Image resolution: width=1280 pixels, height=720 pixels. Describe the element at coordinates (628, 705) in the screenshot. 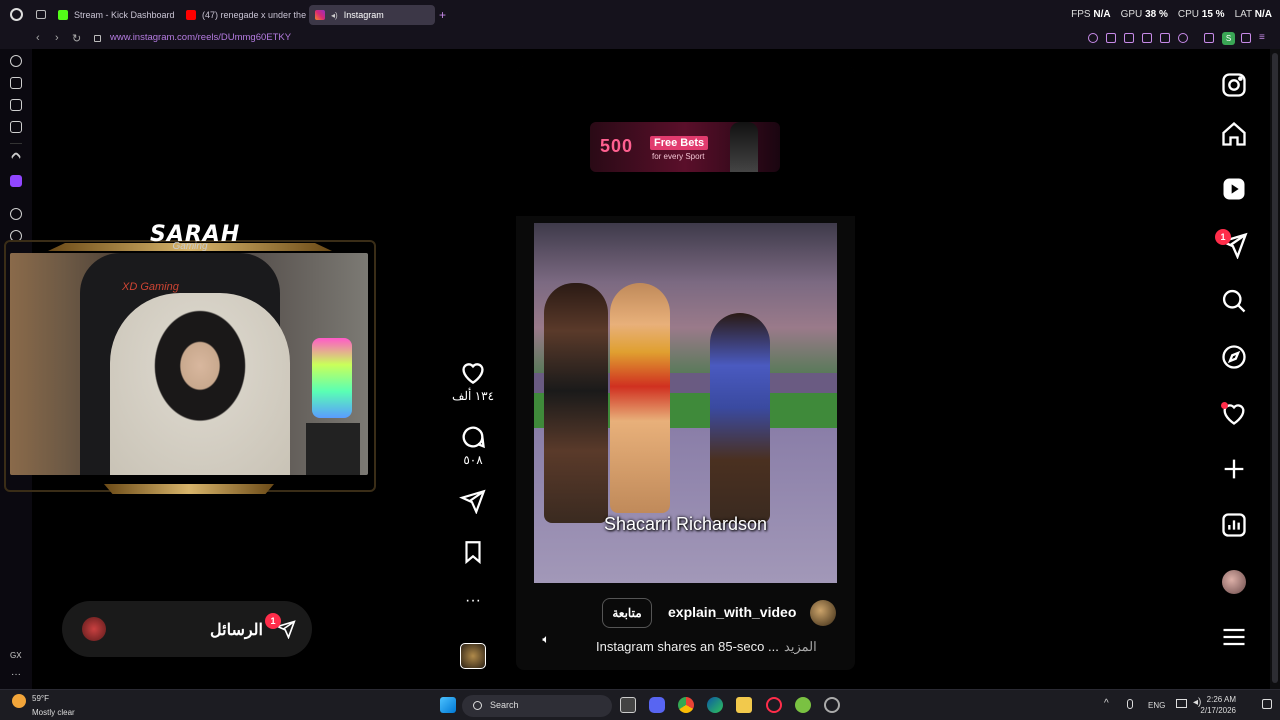

I see `taskview-icon` at that location.